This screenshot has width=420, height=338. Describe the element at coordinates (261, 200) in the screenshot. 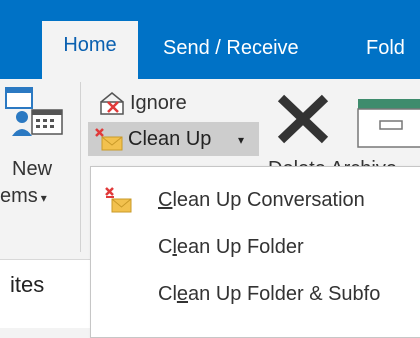

I see `menu-item-label: Clean Up Conversation` at that location.